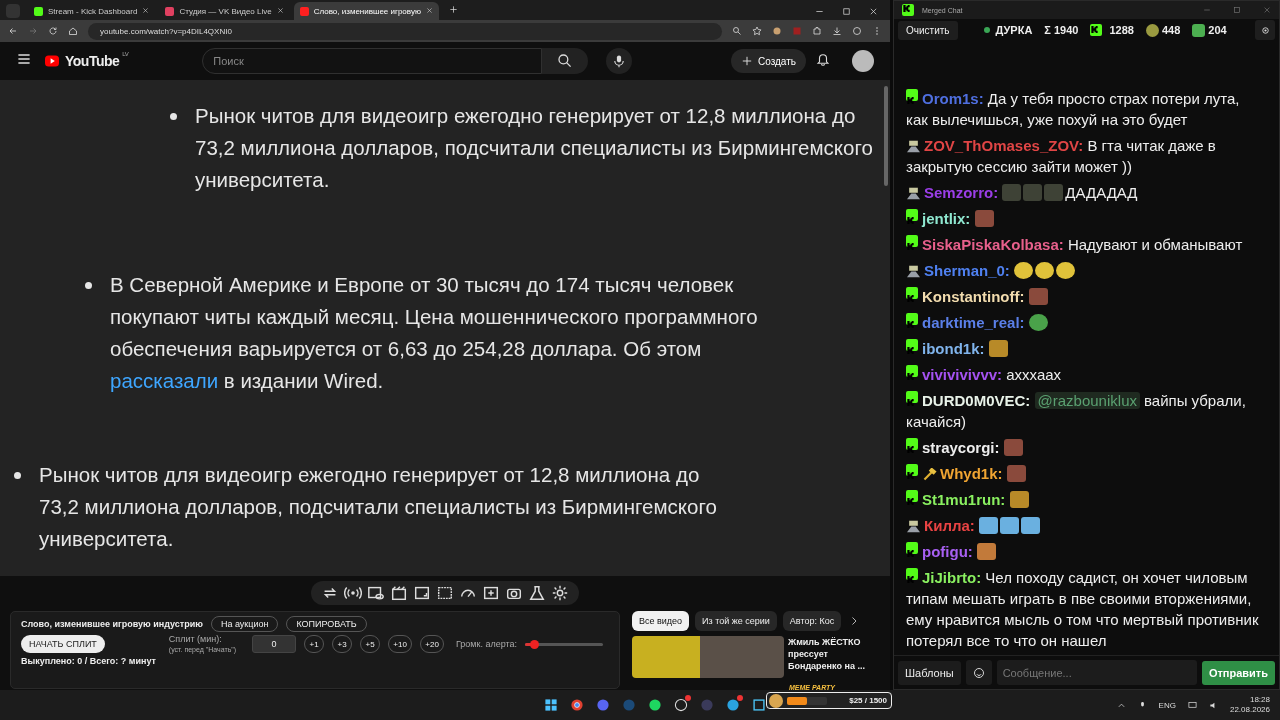  I want to click on progress-text: $25 / 1500, so click(868, 700).